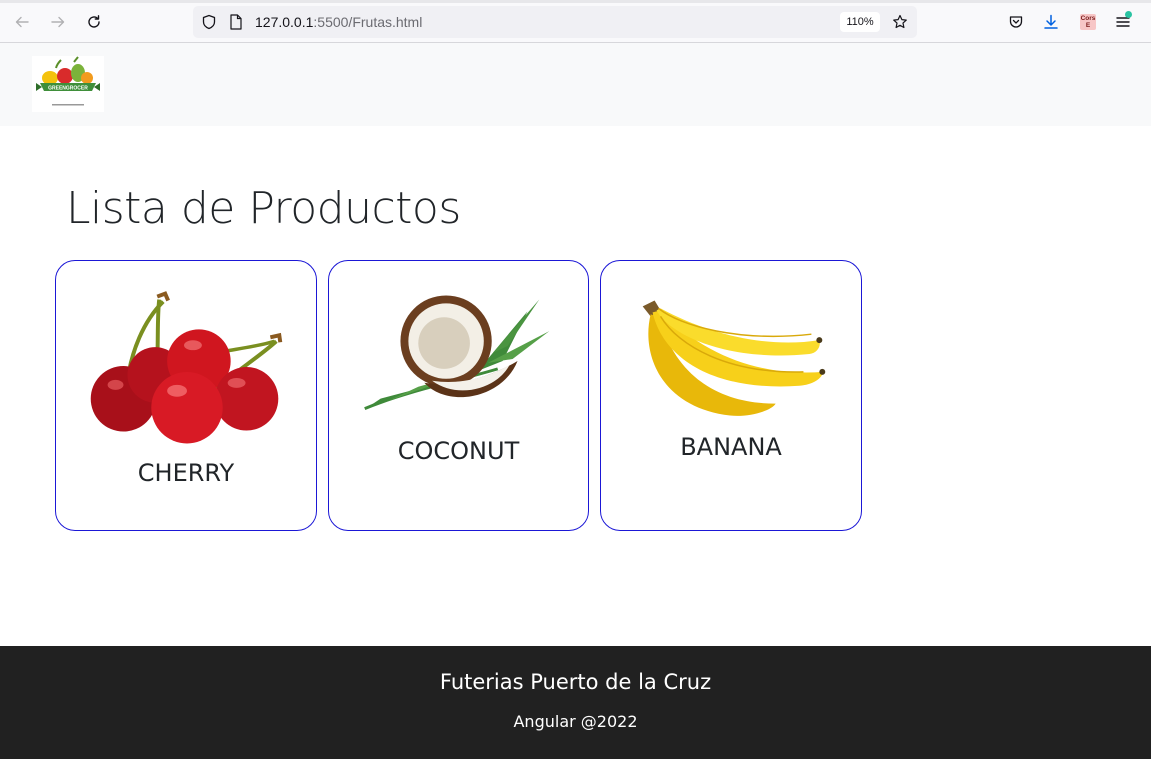 This screenshot has height=759, width=1151. I want to click on url-host: 127.0.0.1, so click(284, 22).